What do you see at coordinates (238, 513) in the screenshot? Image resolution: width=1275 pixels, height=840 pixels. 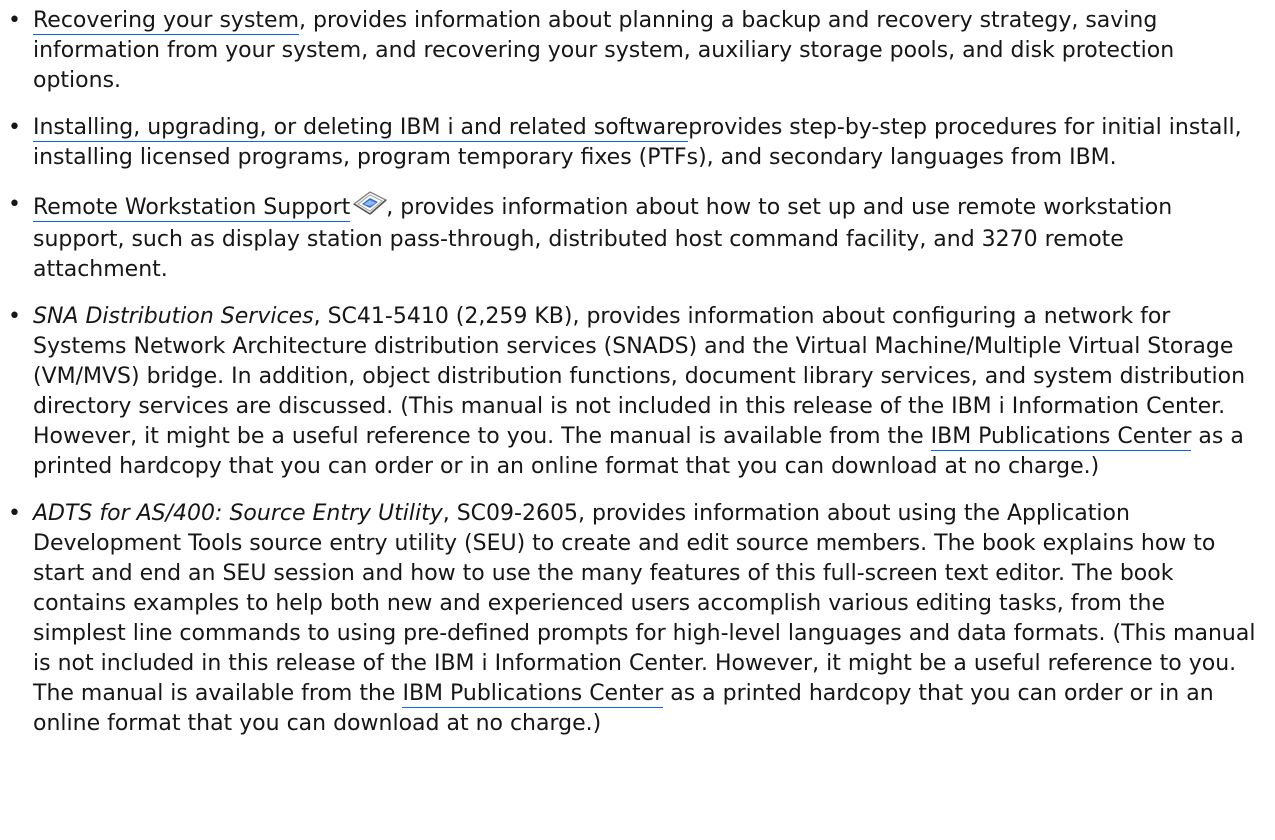 I see `book-title: ADTS for AS/400: Source Entry Utility` at bounding box center [238, 513].